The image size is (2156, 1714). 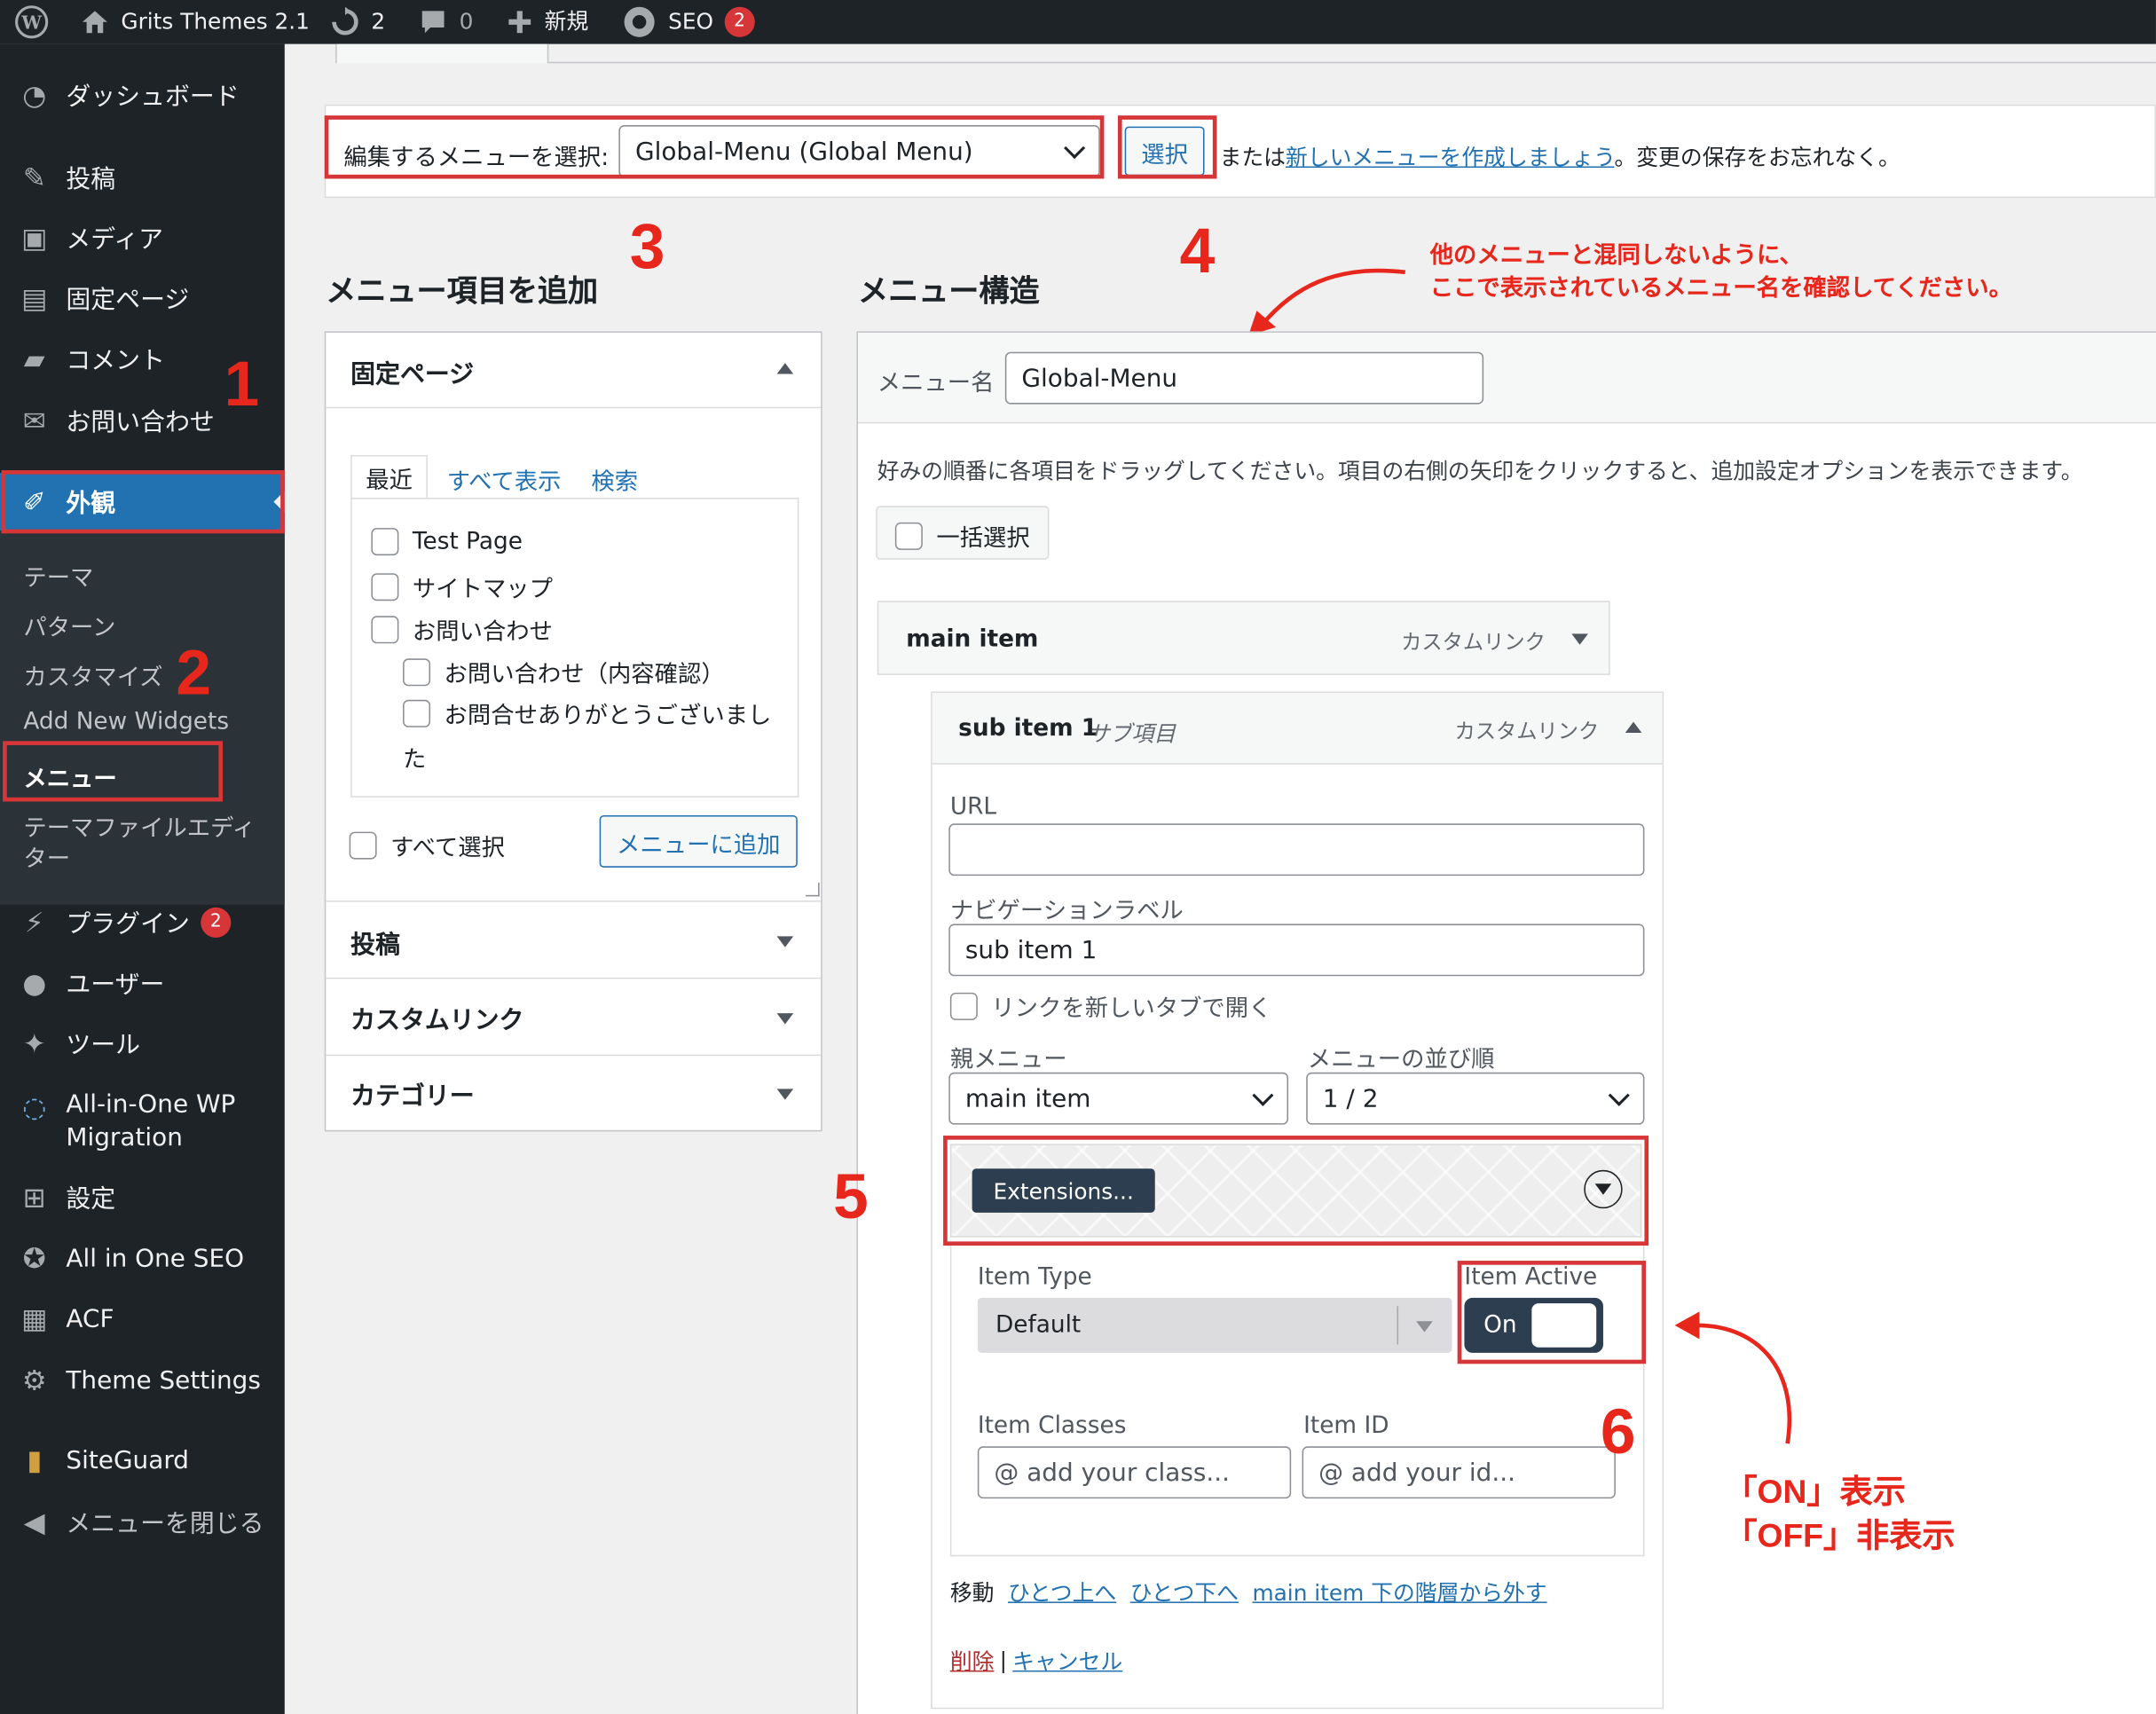 What do you see at coordinates (1244, 378) in the screenshot?
I see `menu-name-input: Global-Menu` at bounding box center [1244, 378].